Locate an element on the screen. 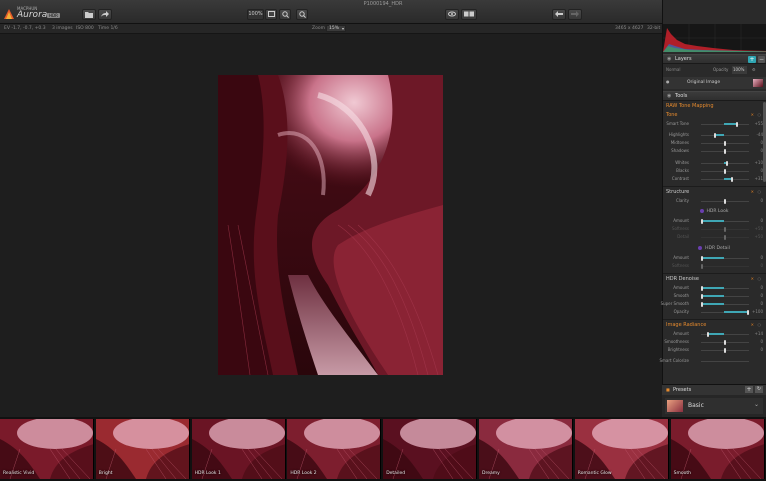  slider-row: Clarity 0 is located at coordinates (713, 201).